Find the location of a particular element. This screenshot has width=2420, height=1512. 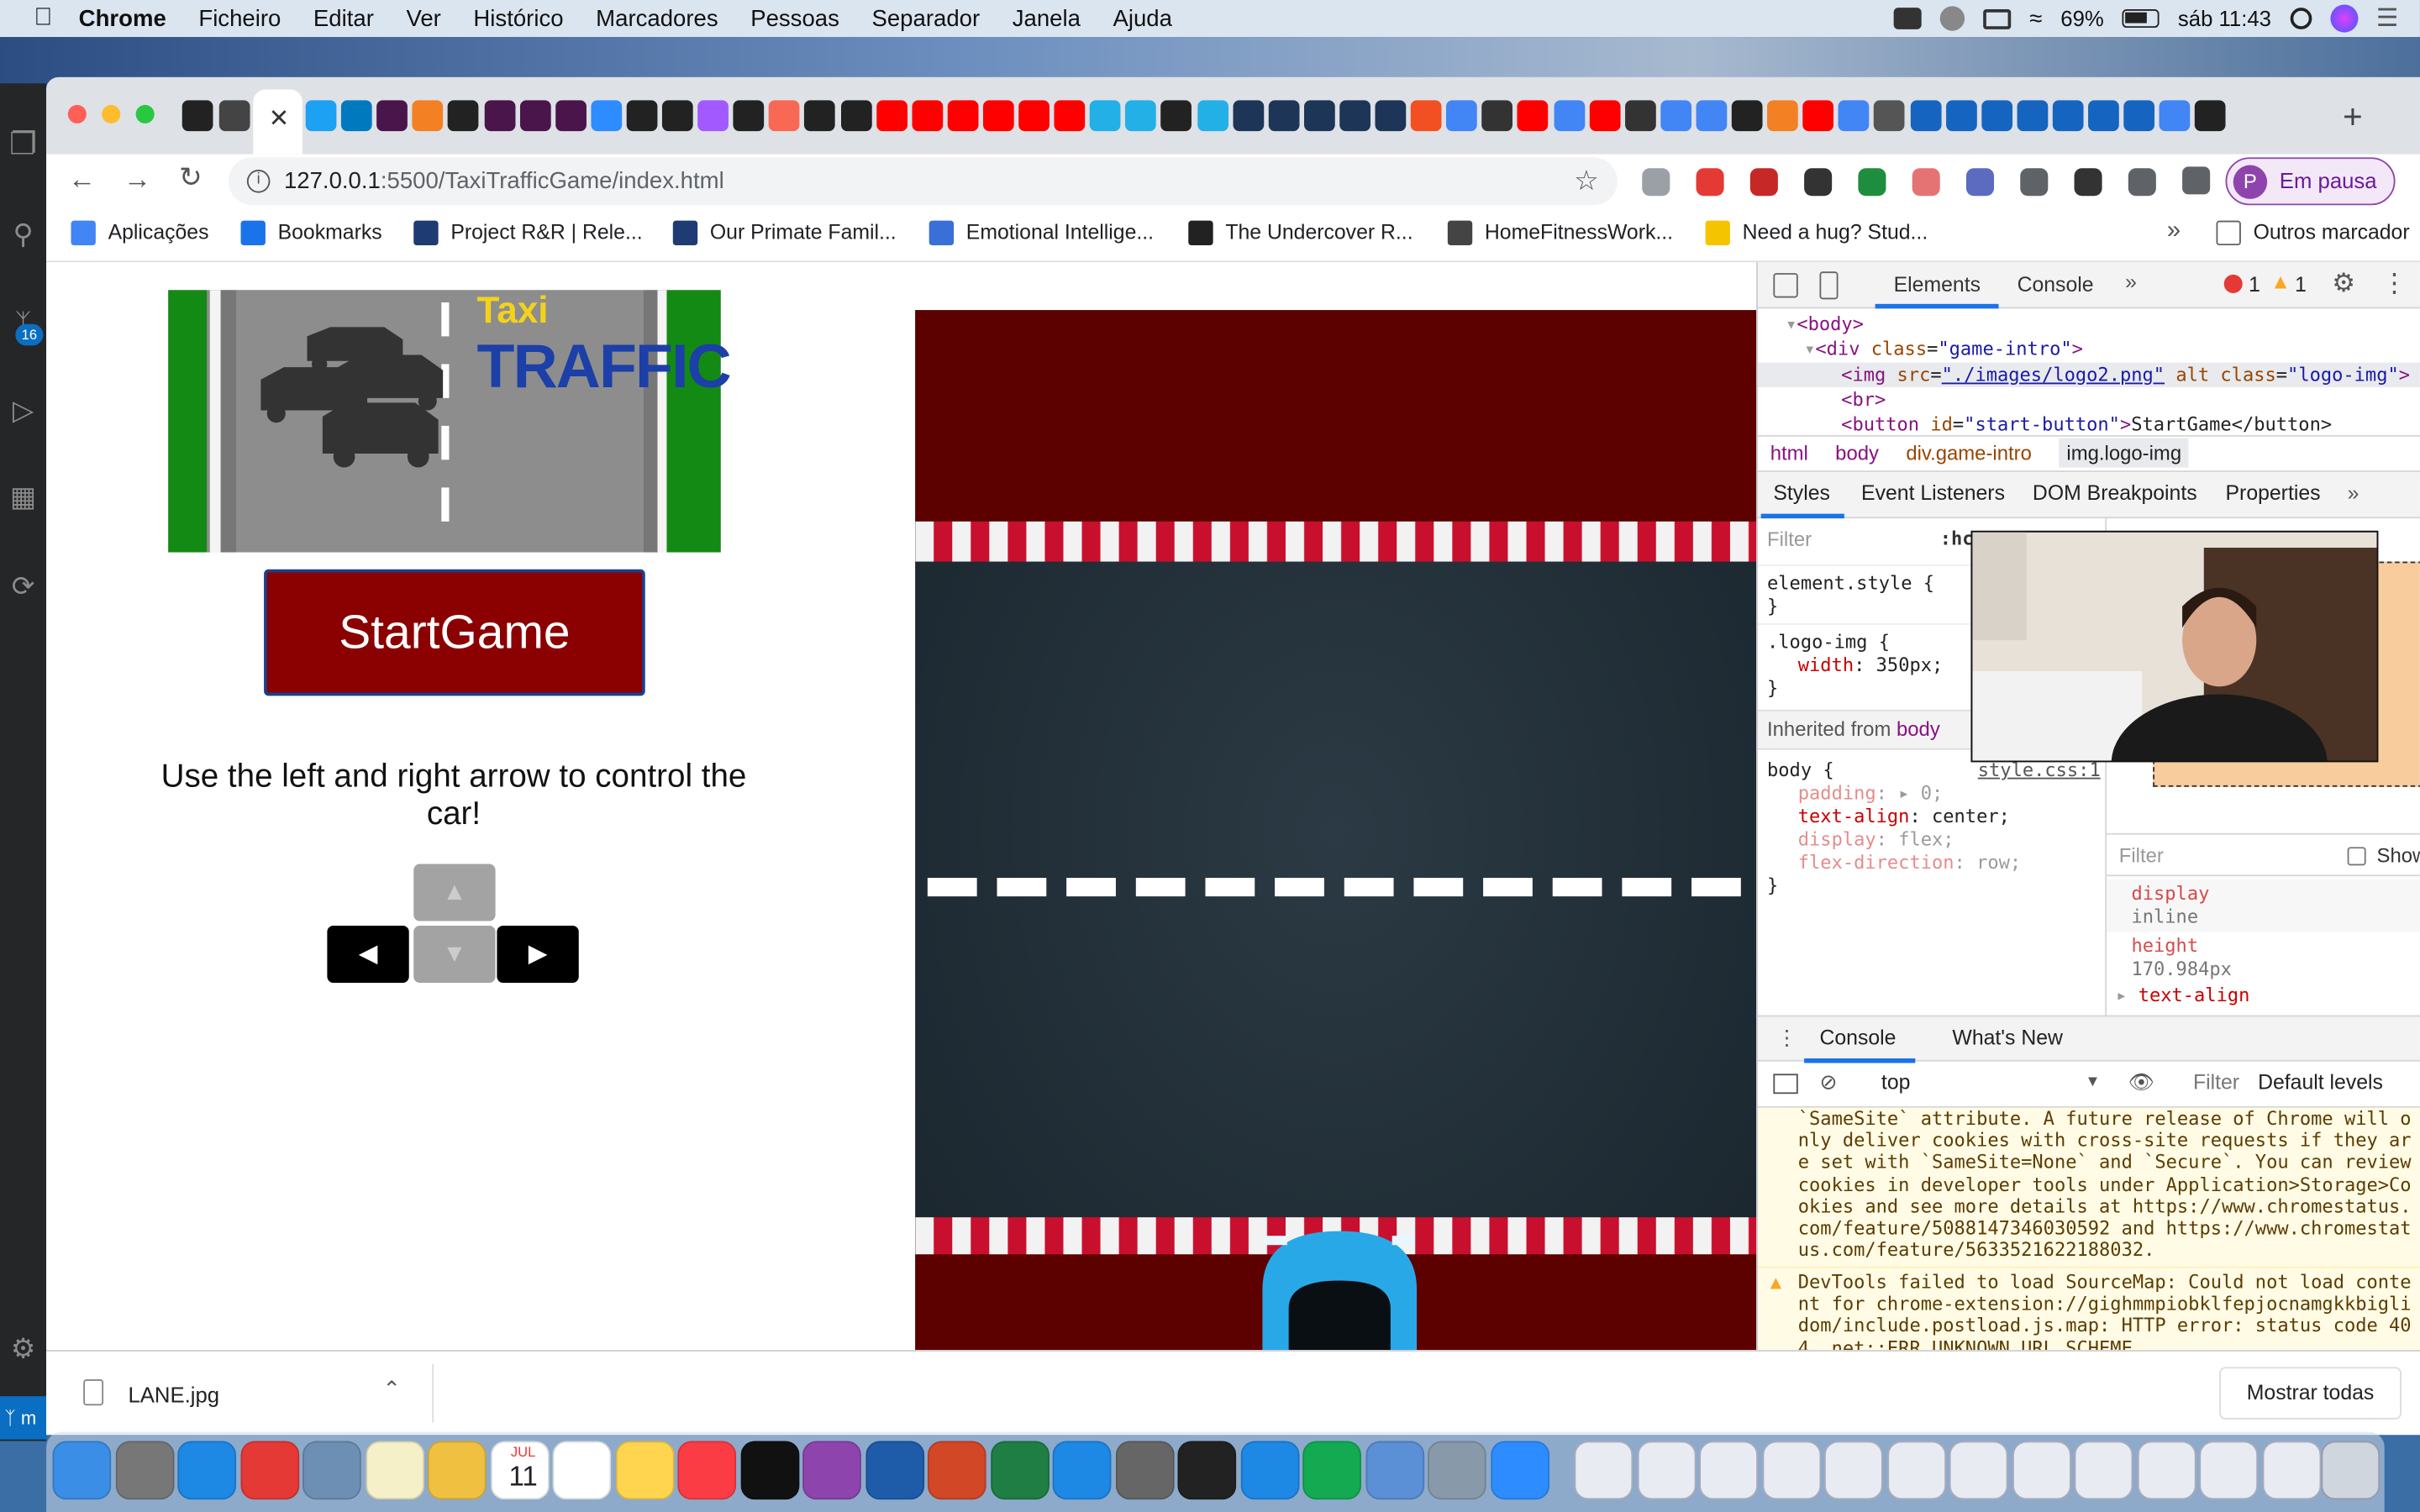

dom-node-body: ▾<body> is located at coordinates (2089, 324).